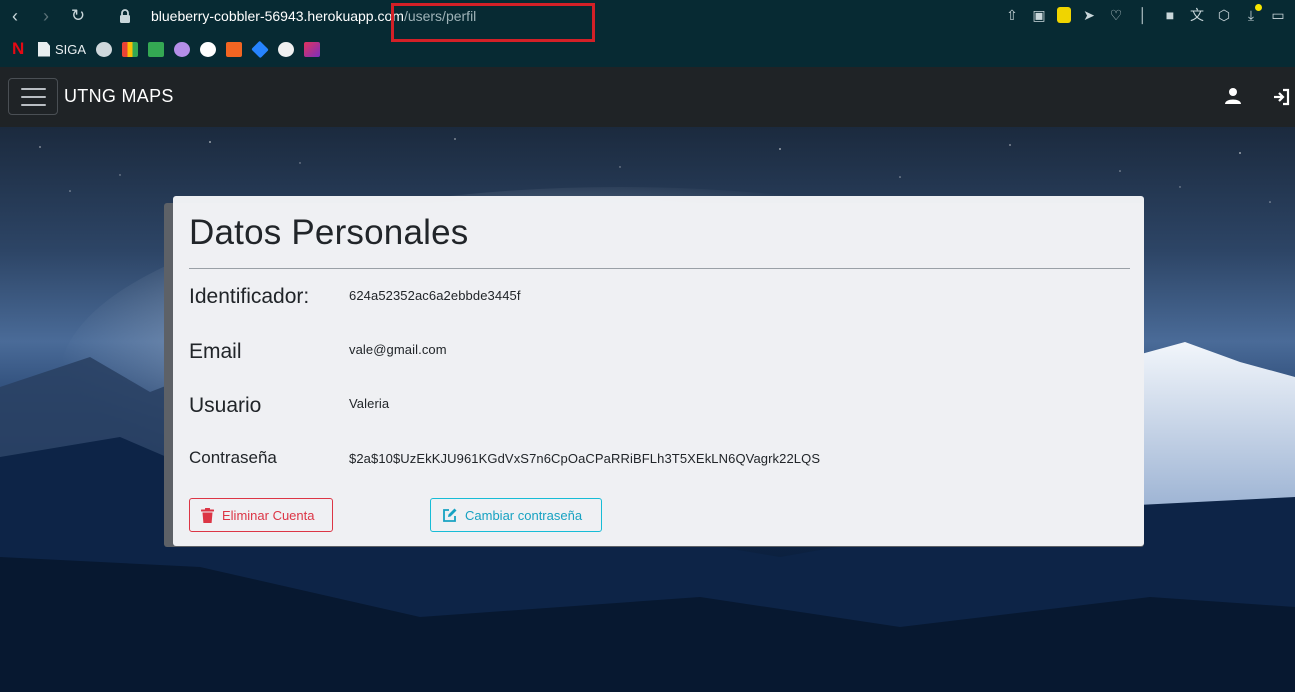 The width and height of the screenshot is (1295, 692). What do you see at coordinates (1039, 15) in the screenshot?
I see `camera-icon: ▣` at bounding box center [1039, 15].